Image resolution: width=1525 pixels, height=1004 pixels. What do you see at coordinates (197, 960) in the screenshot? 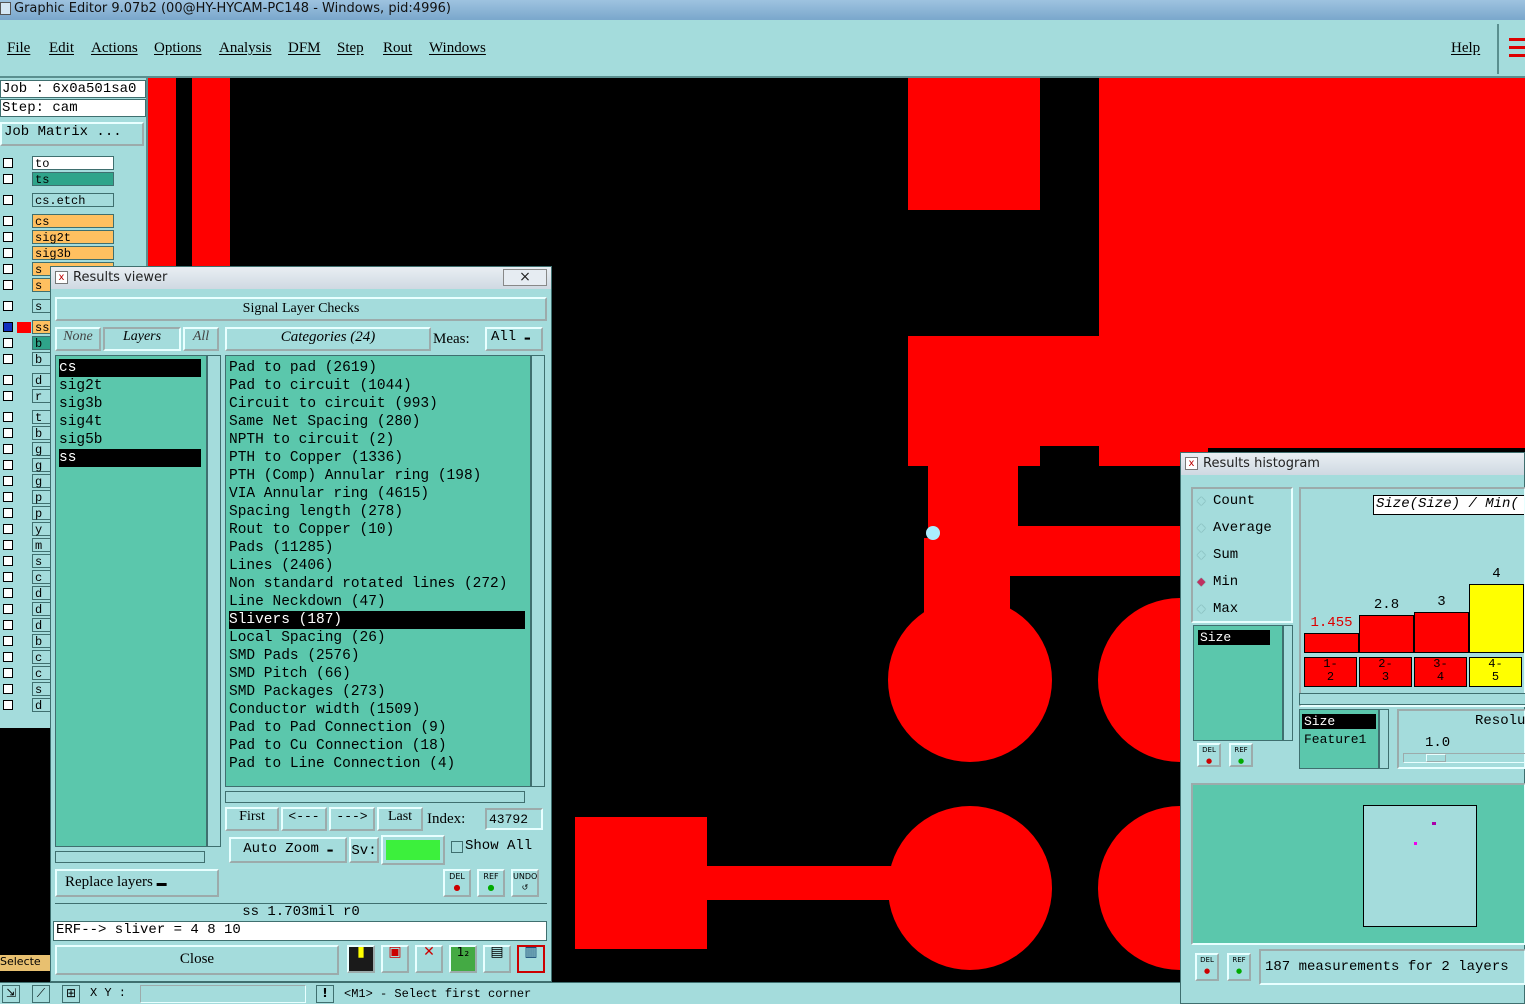
I see `close-button: Close` at bounding box center [197, 960].